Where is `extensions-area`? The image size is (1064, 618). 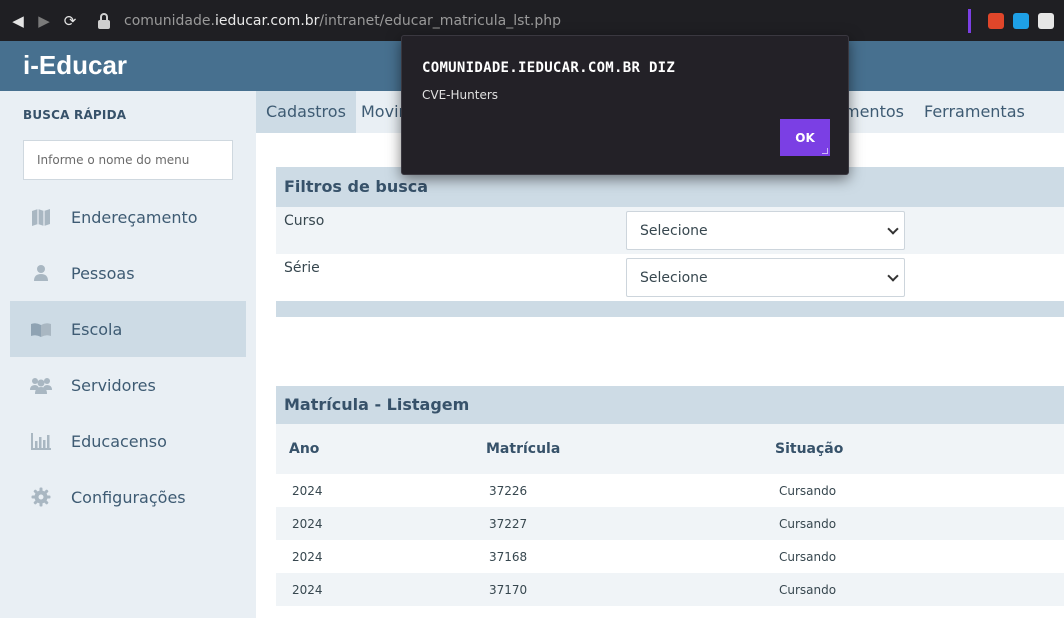
extensions-area is located at coordinates (1016, 20).